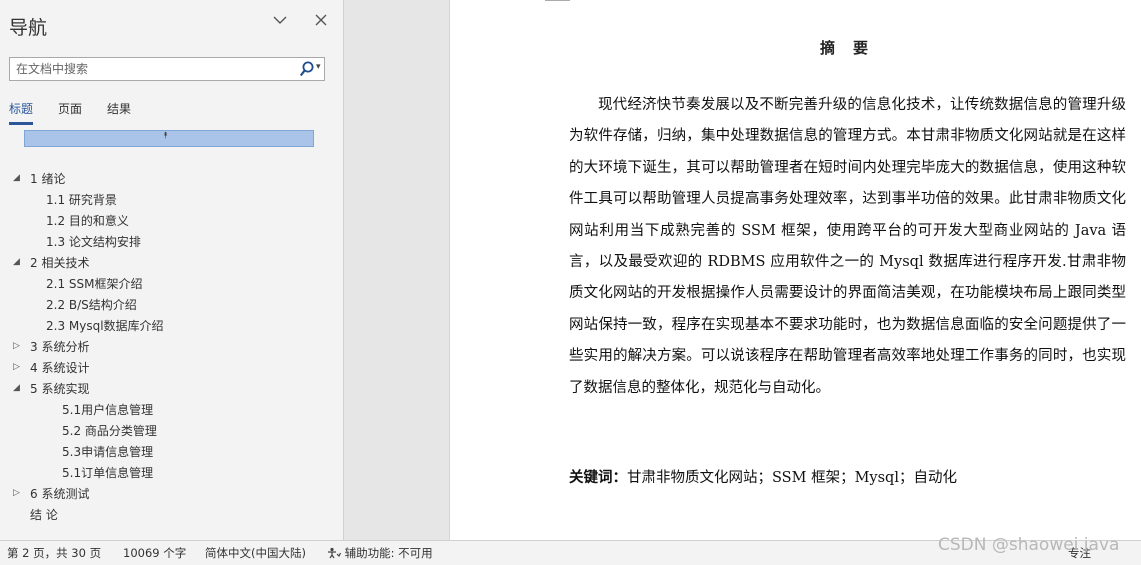 Image resolution: width=1141 pixels, height=565 pixels. Describe the element at coordinates (47, 179) in the screenshot. I see `toc-item: 1 绪论` at that location.